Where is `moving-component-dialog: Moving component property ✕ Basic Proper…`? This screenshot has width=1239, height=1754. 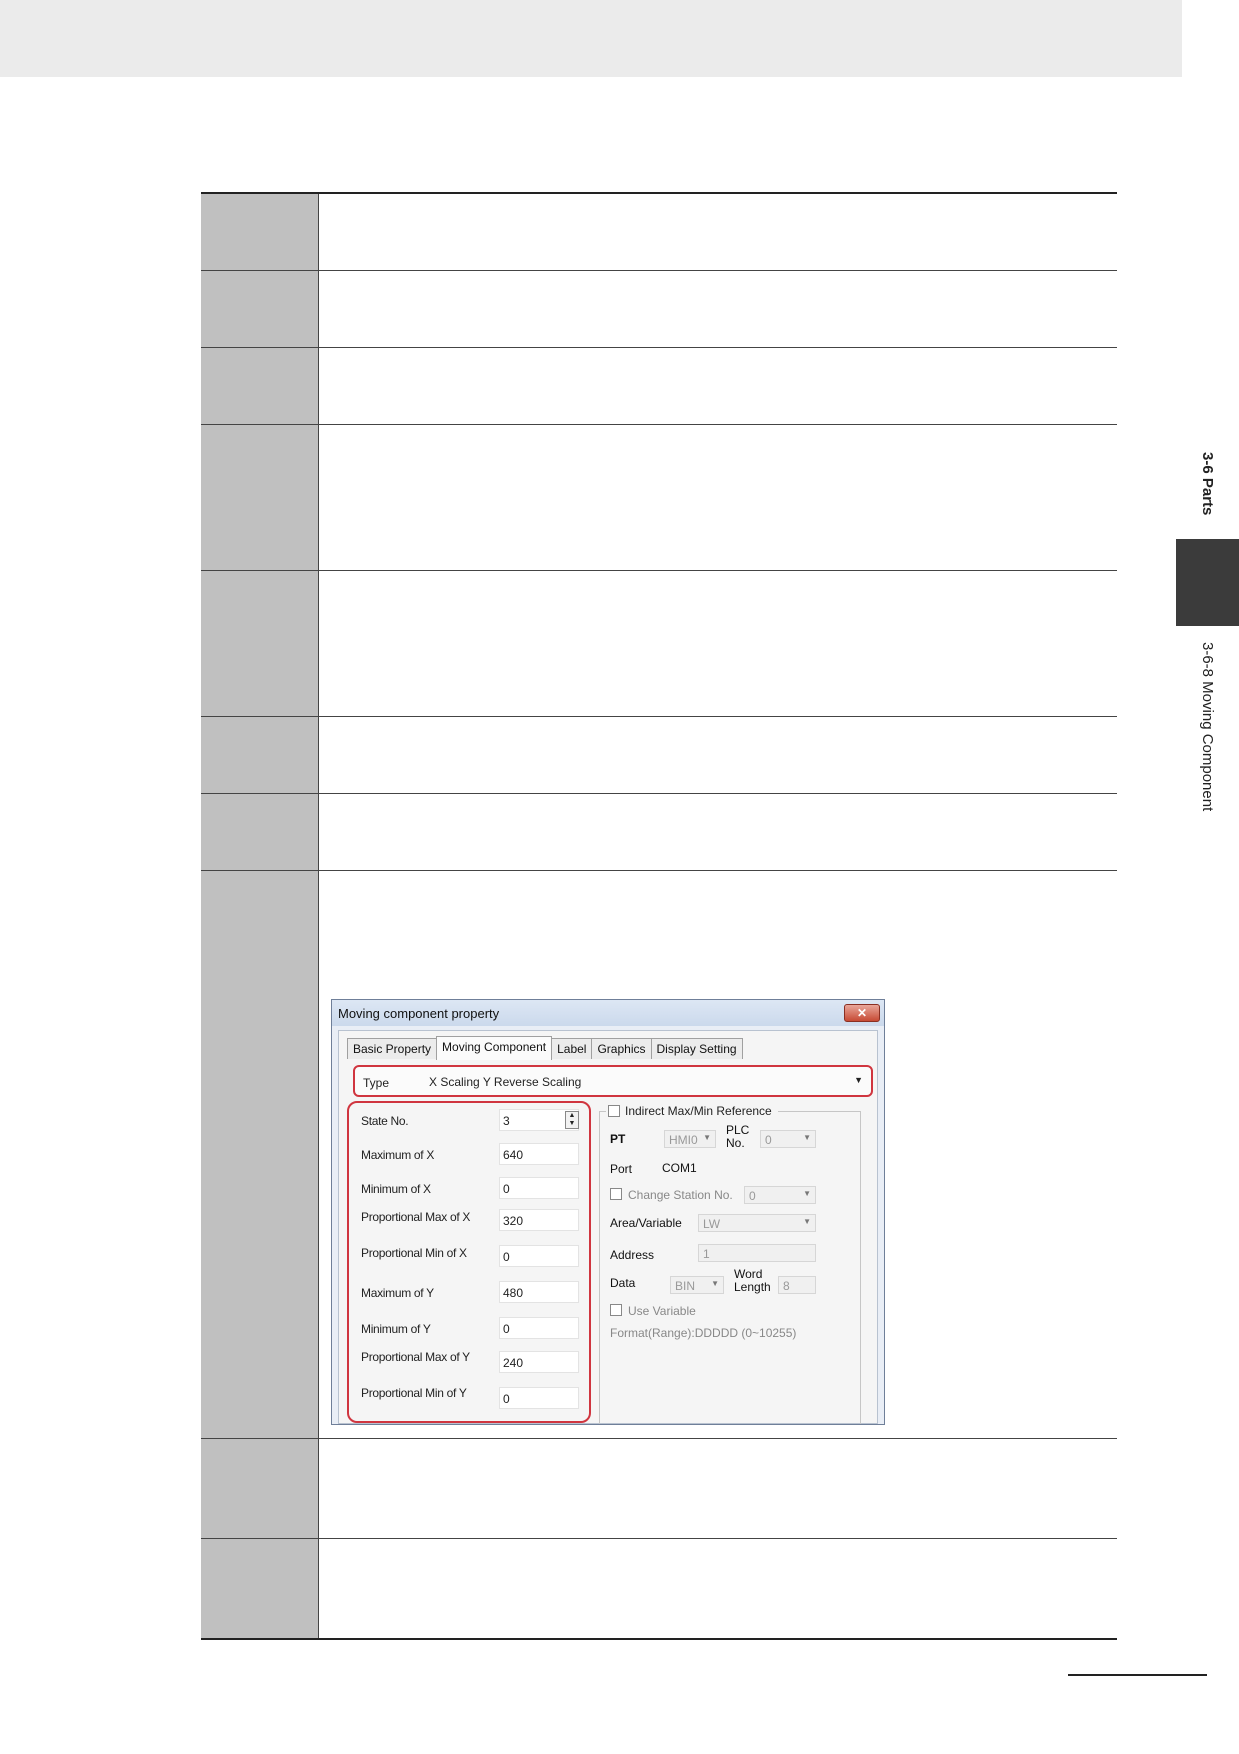
moving-component-dialog: Moving component property ✕ Basic Proper… is located at coordinates (608, 1212).